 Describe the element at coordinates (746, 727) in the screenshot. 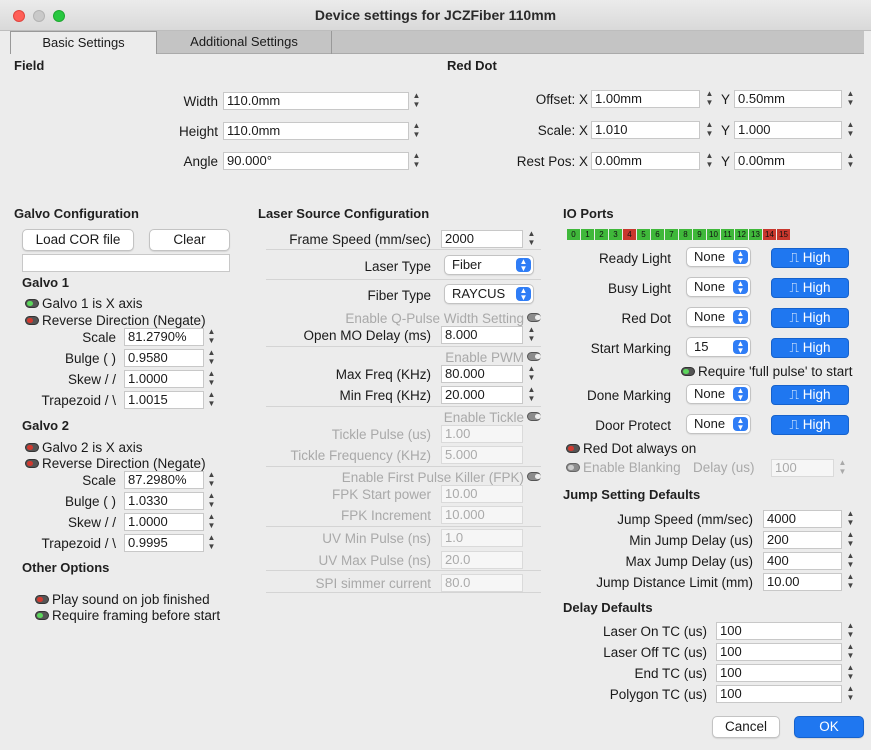

I see `cancel-button: Cancel` at that location.